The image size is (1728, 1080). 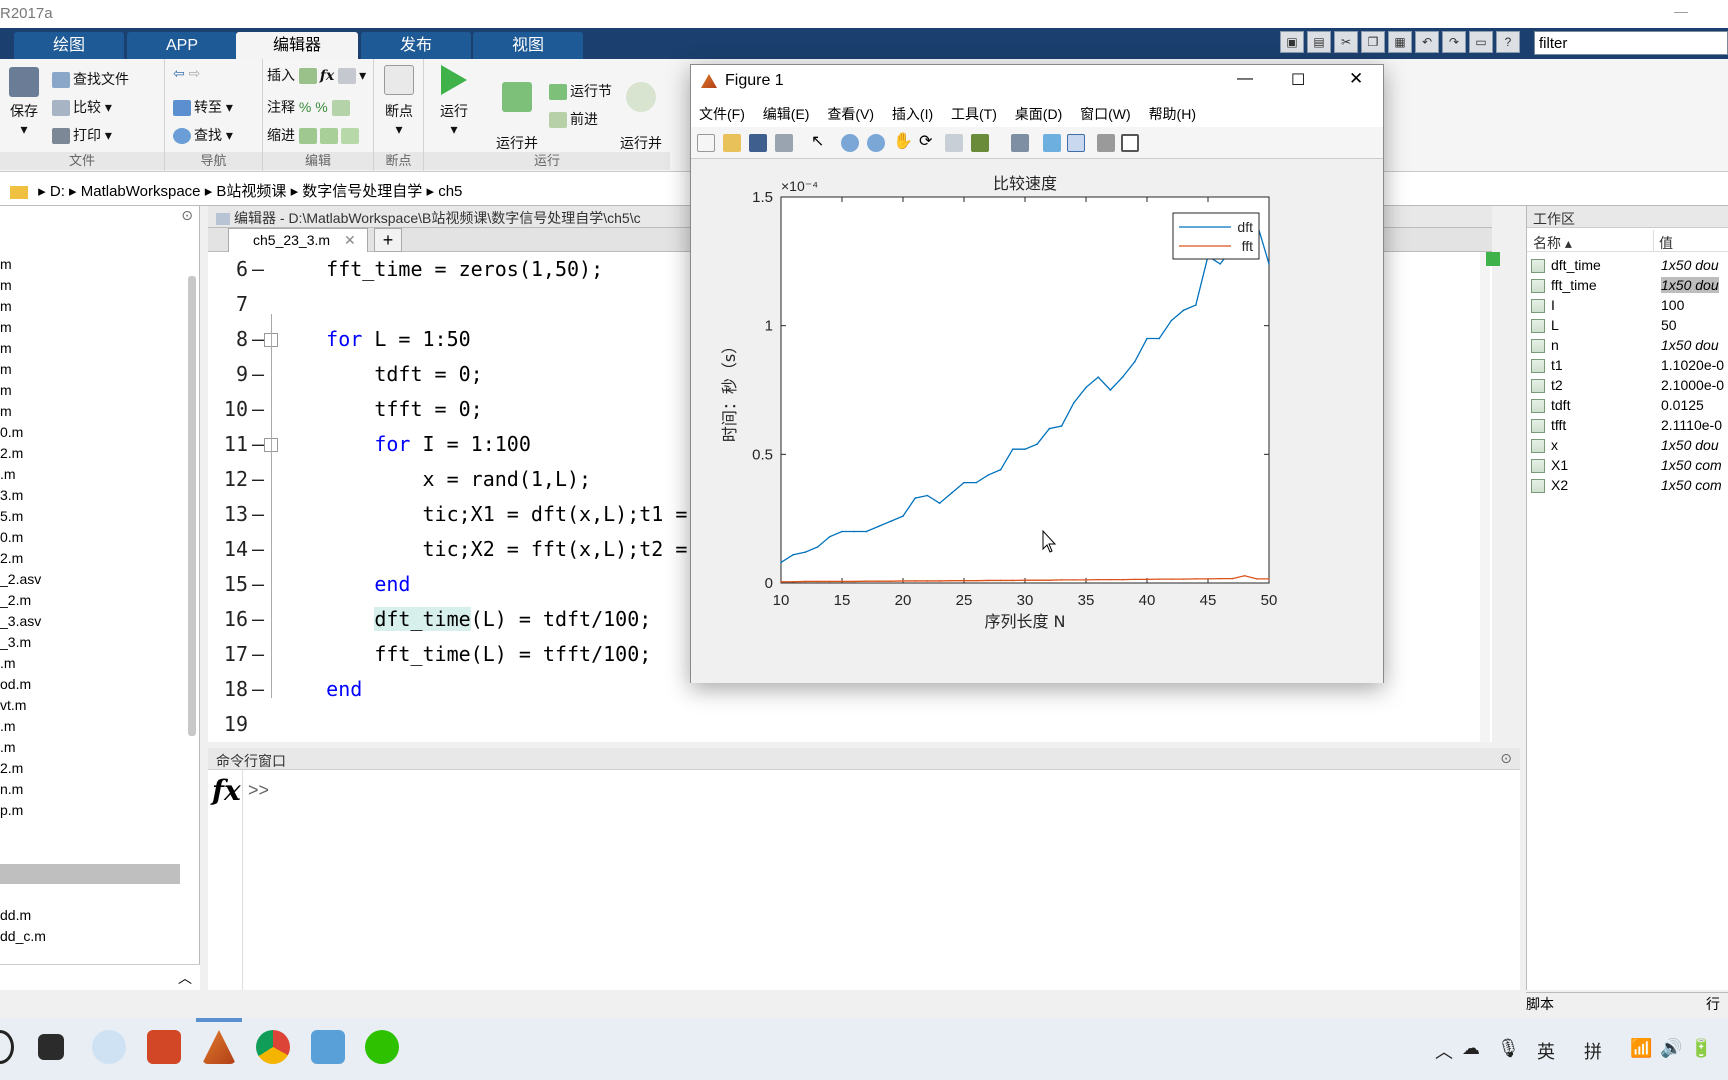 I want to click on path-segment: ch5, so click(x=450, y=191).